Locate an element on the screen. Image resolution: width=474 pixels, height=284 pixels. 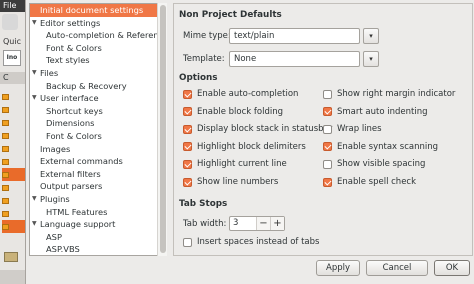
non-project-defaults-title: Non Project Defaults is located at coordinates (230, 15).